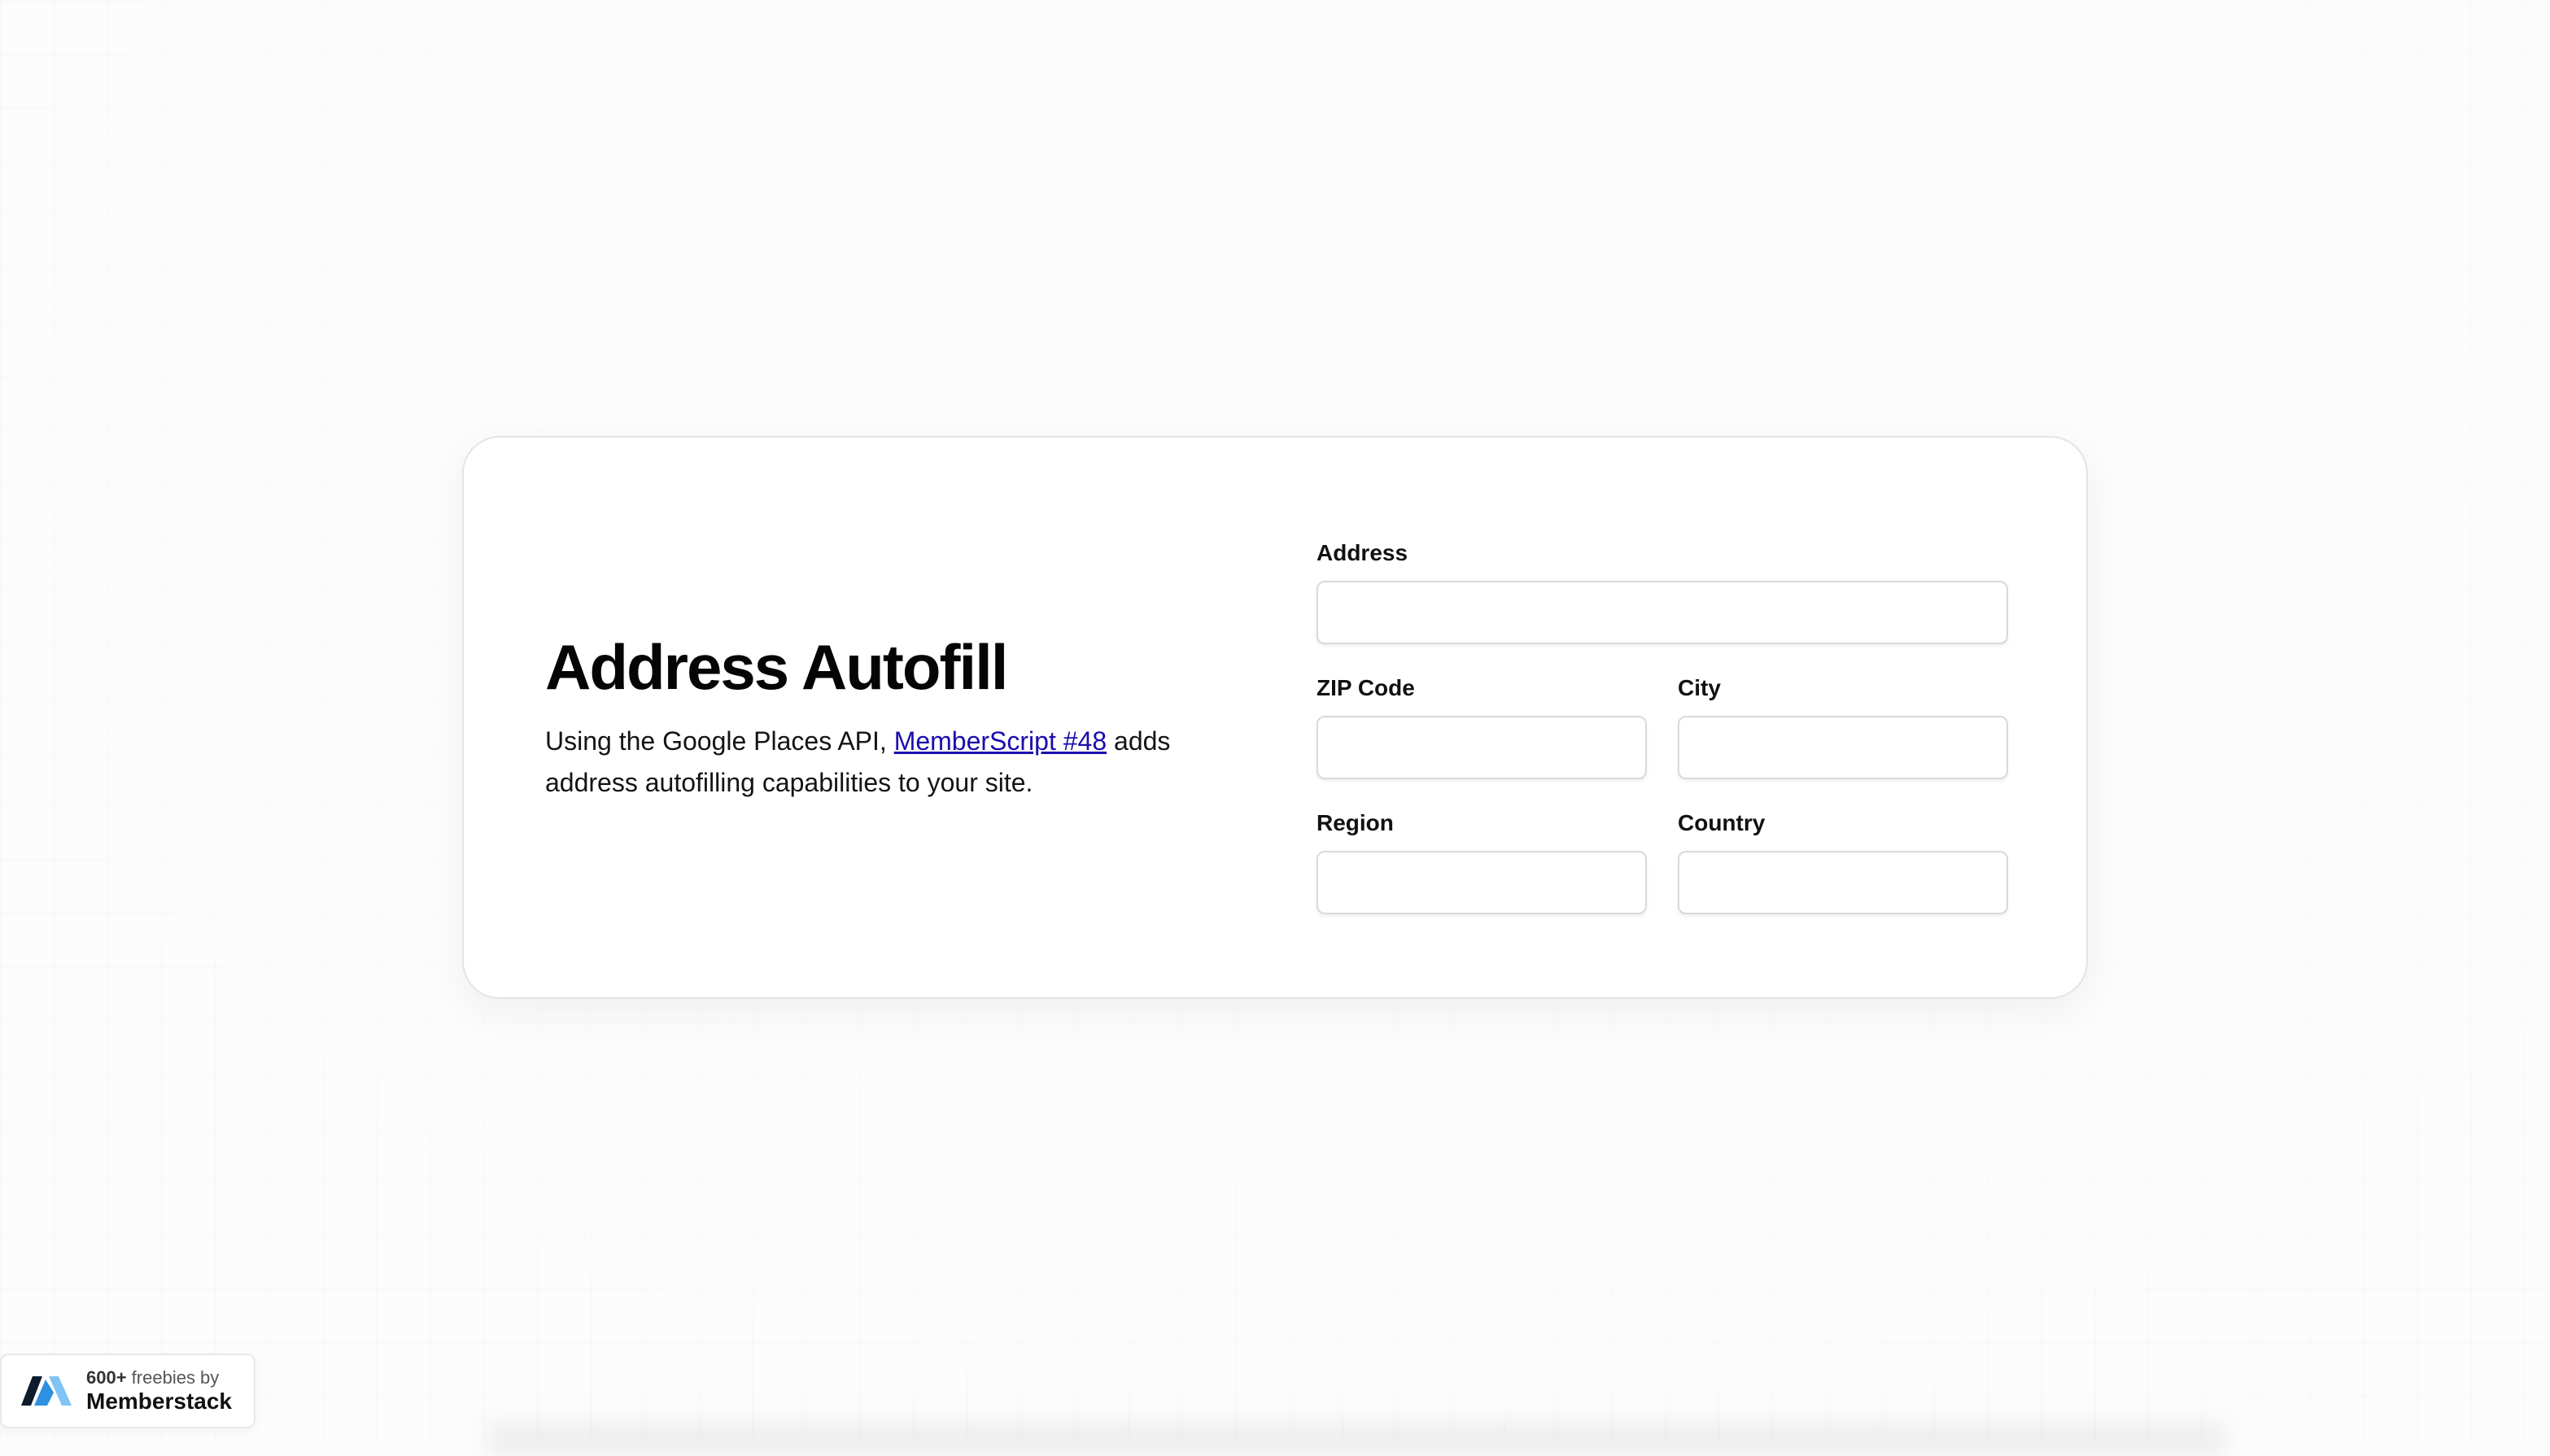 The height and width of the screenshot is (1456, 2550). I want to click on page-title: Address Autofill, so click(776, 667).